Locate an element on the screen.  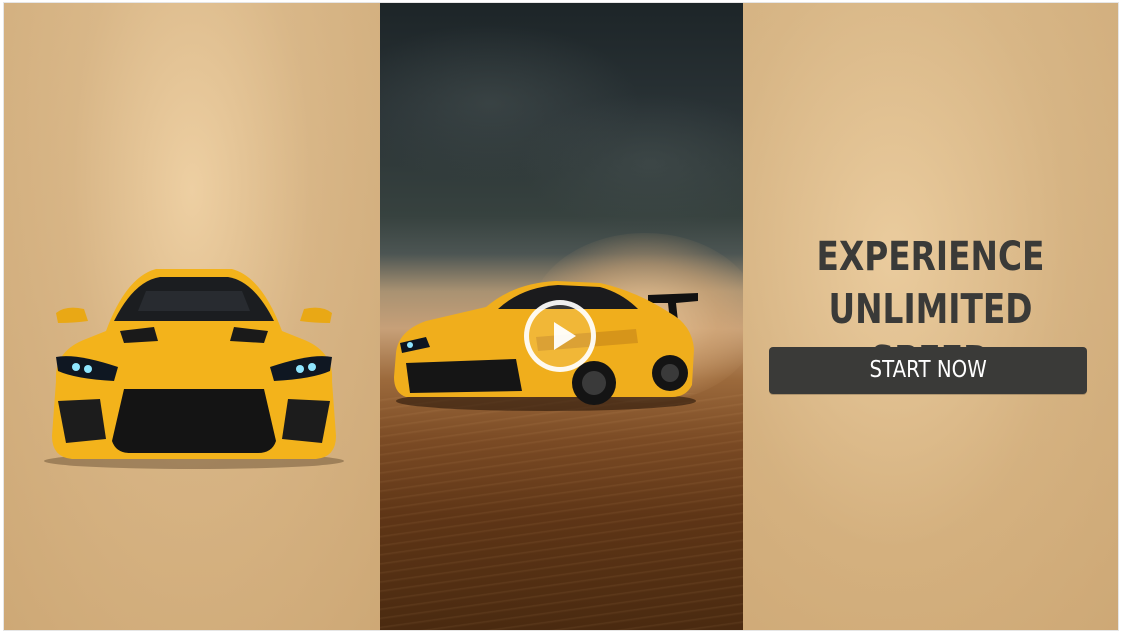
headline-line-1: EXPERIENCE is located at coordinates (930, 257).